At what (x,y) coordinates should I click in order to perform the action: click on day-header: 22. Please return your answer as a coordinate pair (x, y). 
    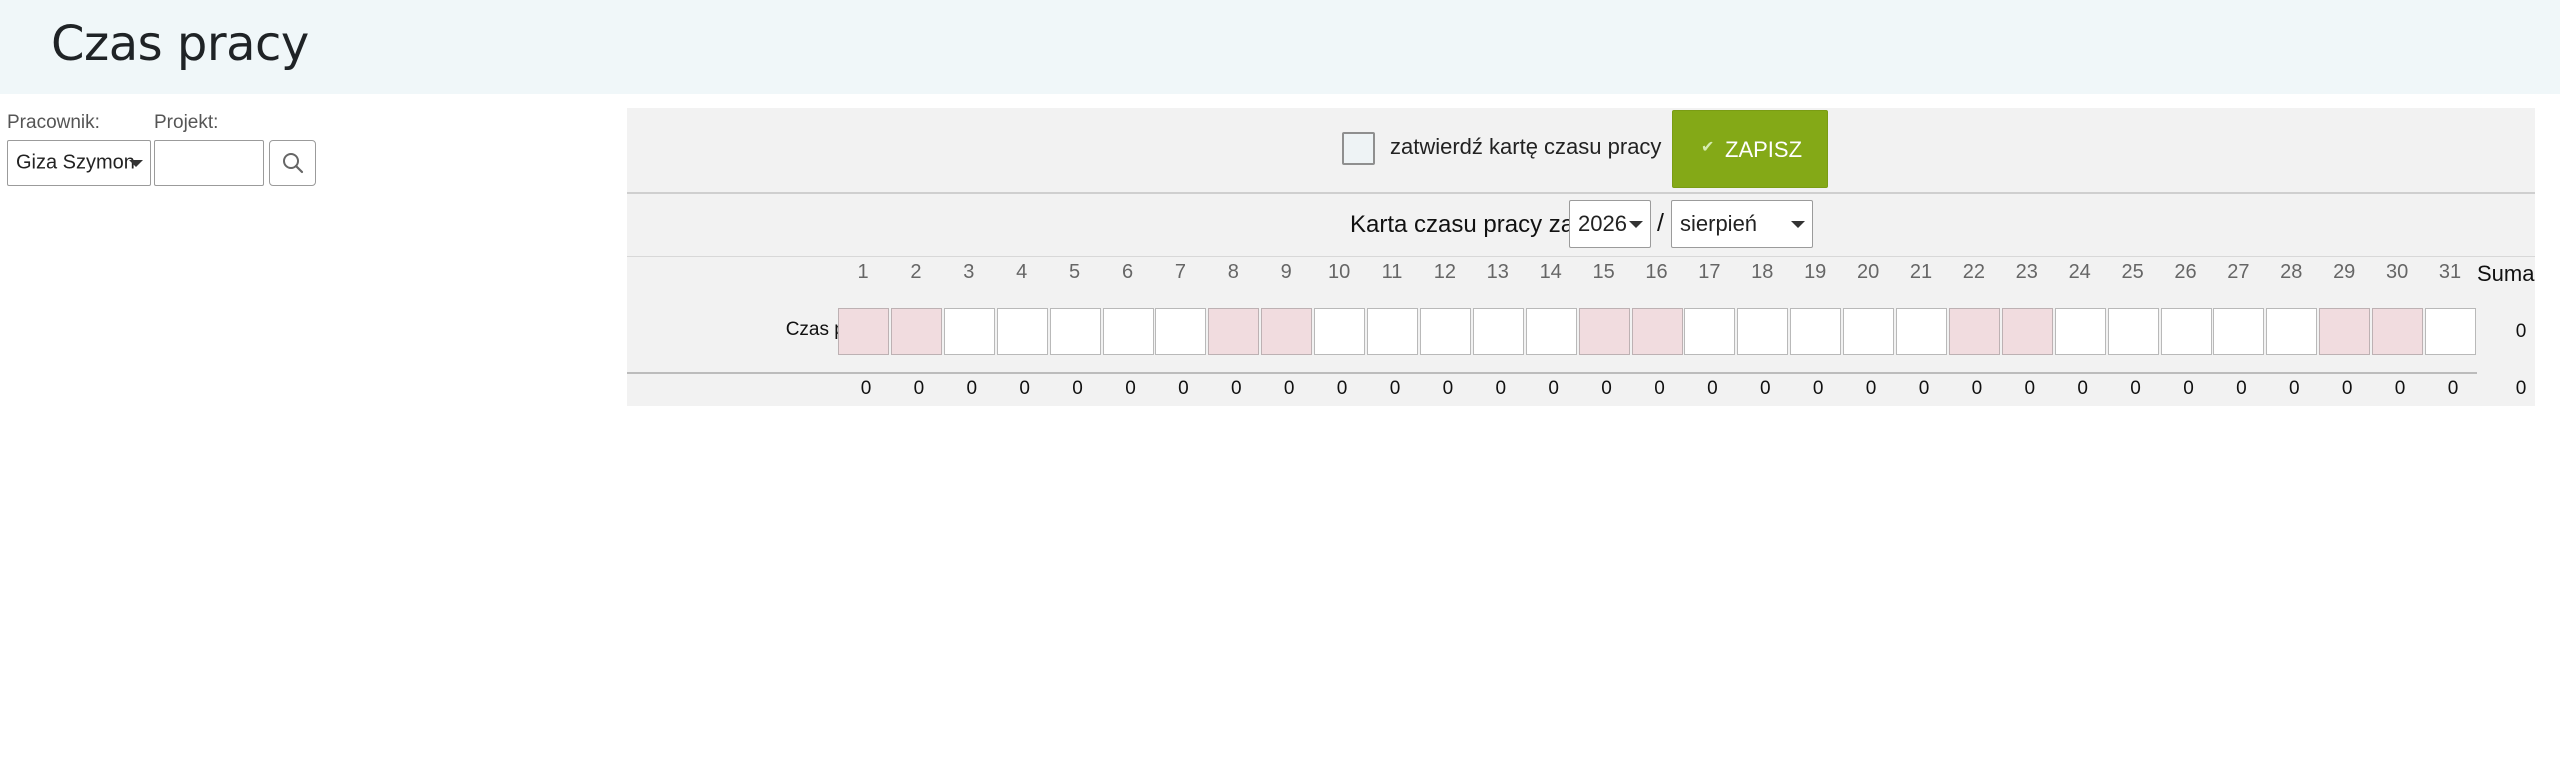
    Looking at the image, I should click on (1974, 272).